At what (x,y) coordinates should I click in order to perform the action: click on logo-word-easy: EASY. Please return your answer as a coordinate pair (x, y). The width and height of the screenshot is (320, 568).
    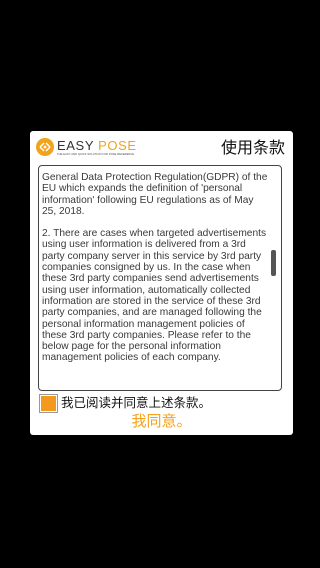
    Looking at the image, I should click on (76, 145).